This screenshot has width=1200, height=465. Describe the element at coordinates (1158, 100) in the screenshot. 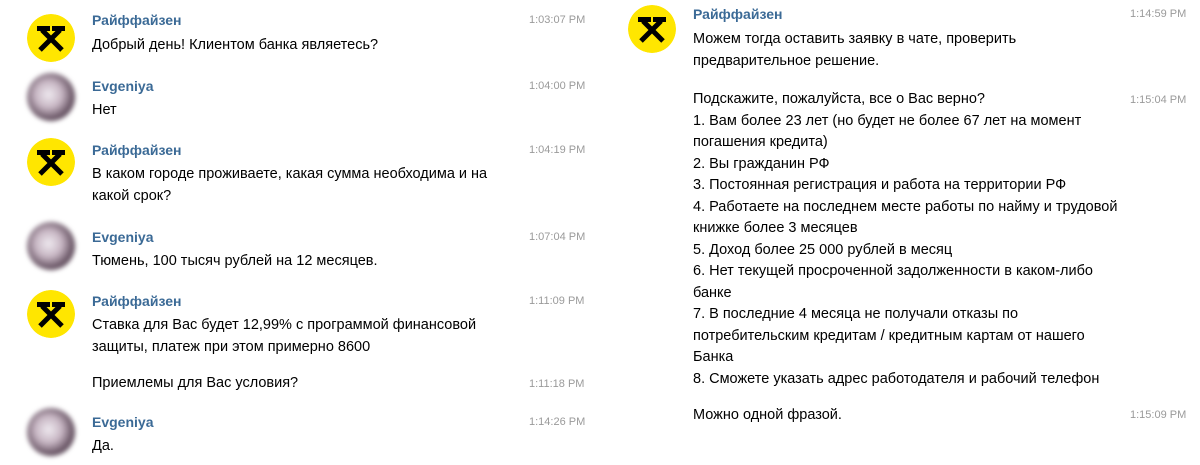

I see `message-timestamp: 1:15:04 PM` at that location.